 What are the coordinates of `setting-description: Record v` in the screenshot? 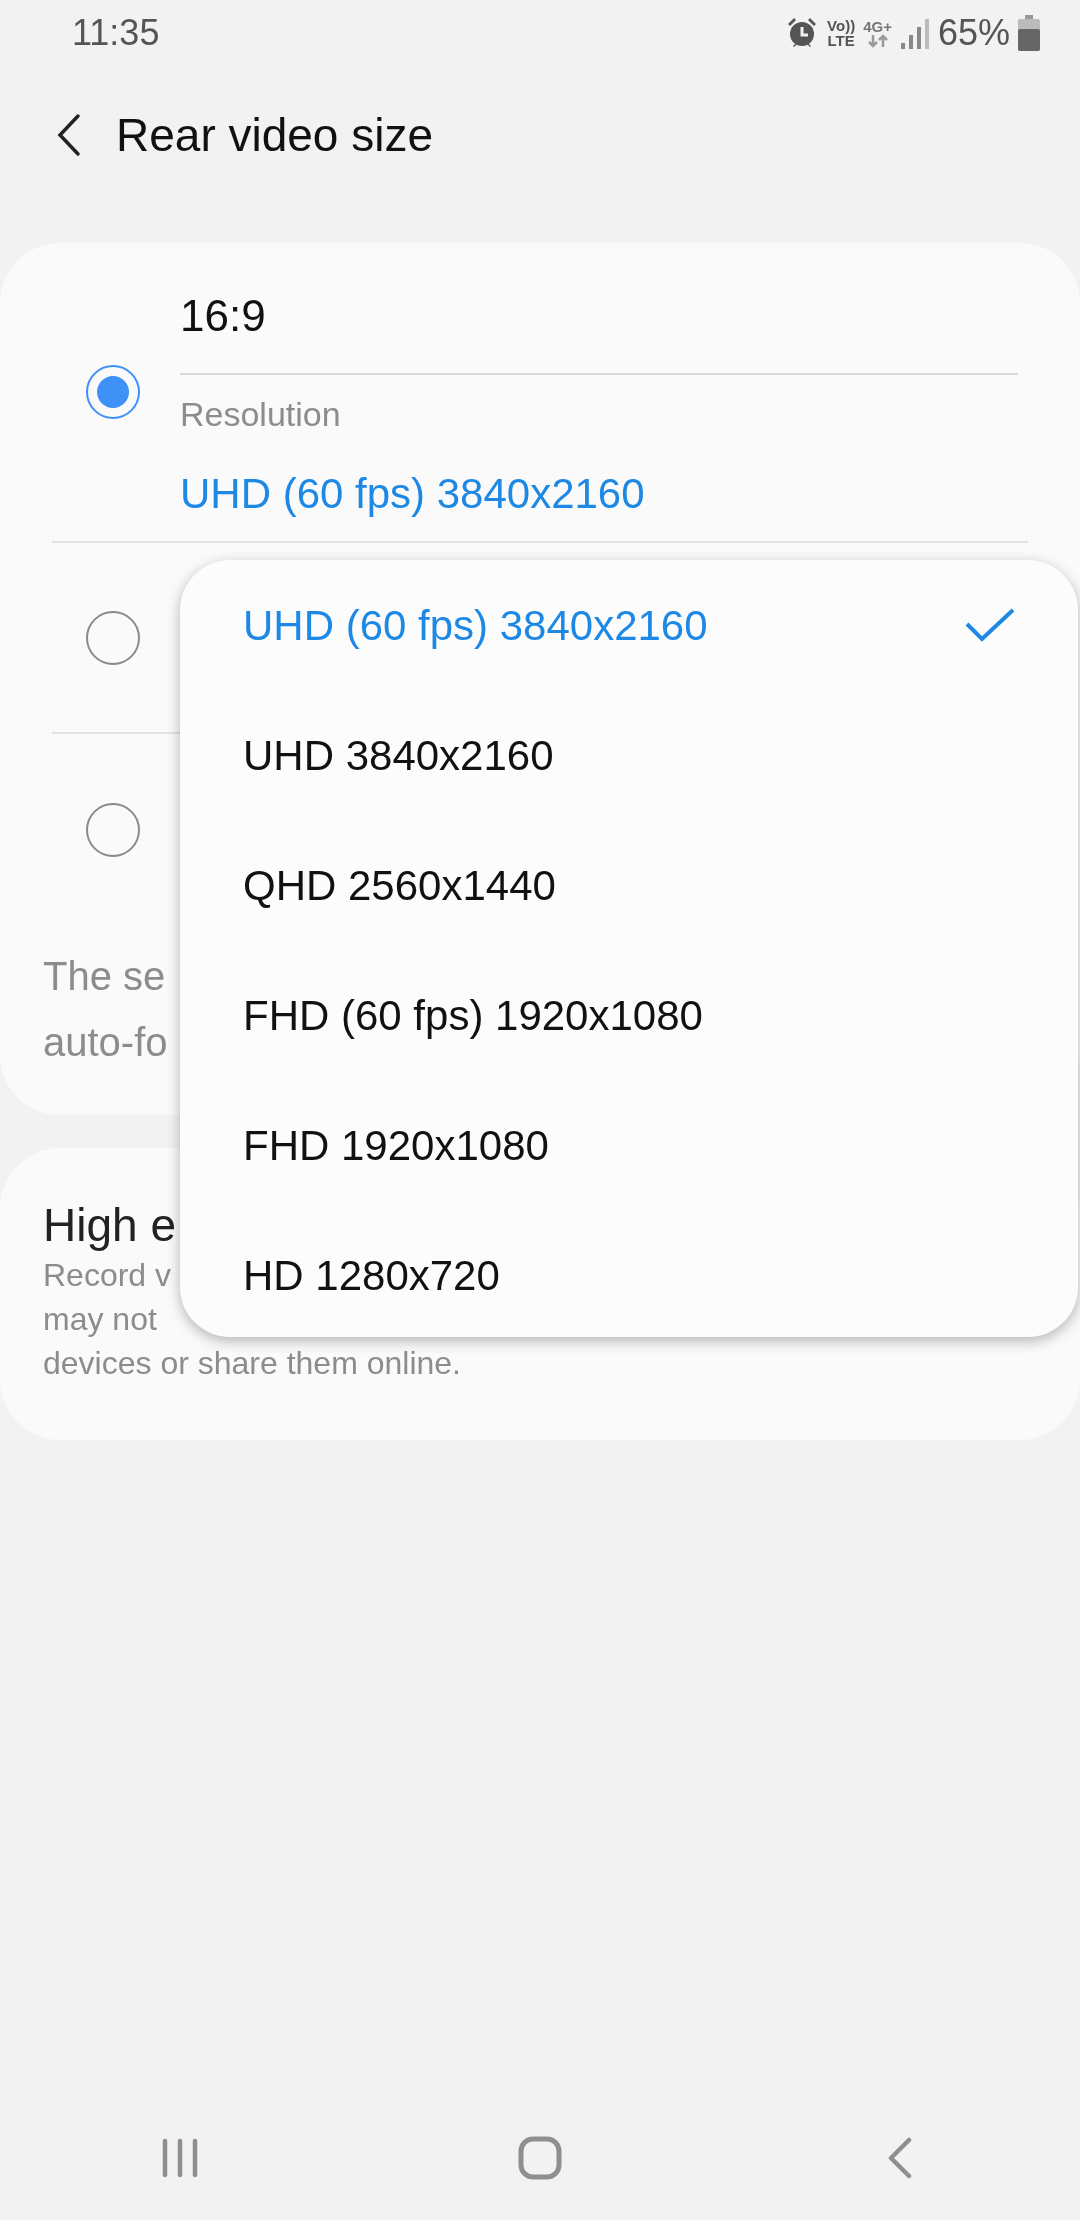 It's located at (107, 1275).